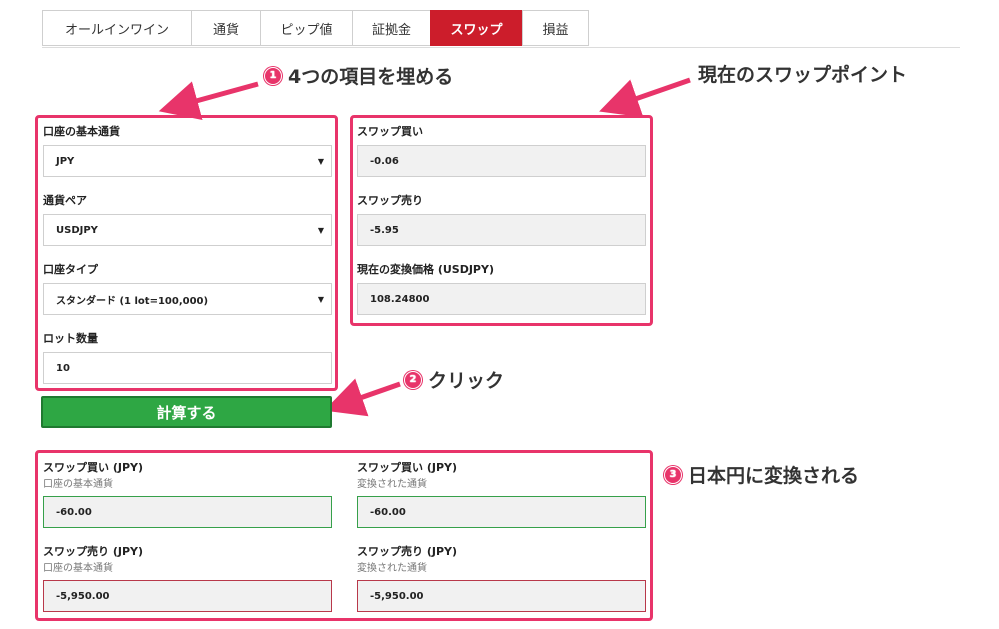  I want to click on result-buy-conv-field: -60.00, so click(501, 512).